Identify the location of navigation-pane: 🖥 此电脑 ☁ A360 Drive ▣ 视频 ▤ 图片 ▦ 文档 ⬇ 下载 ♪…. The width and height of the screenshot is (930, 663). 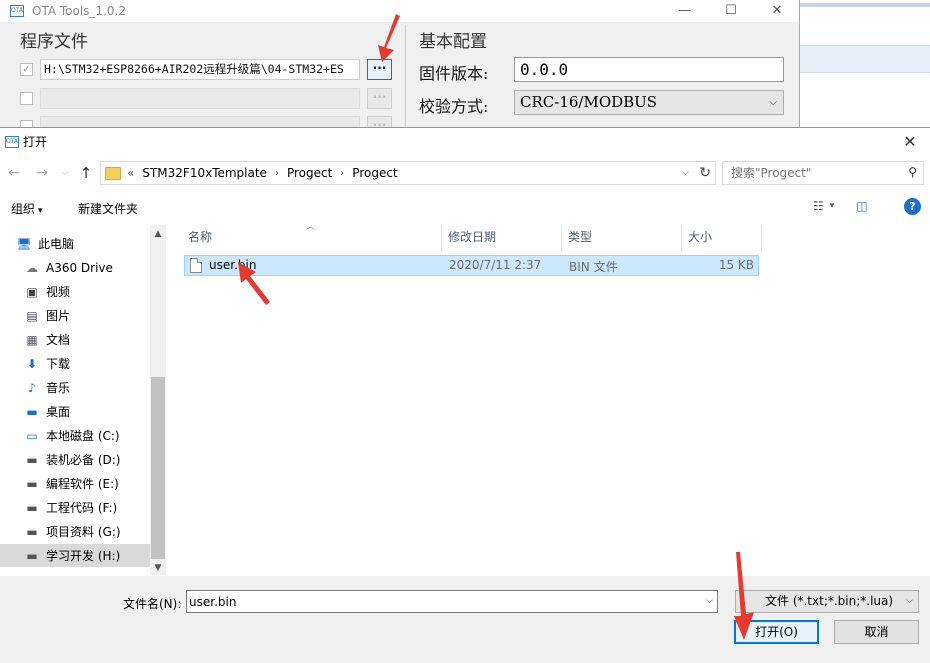
(83, 400).